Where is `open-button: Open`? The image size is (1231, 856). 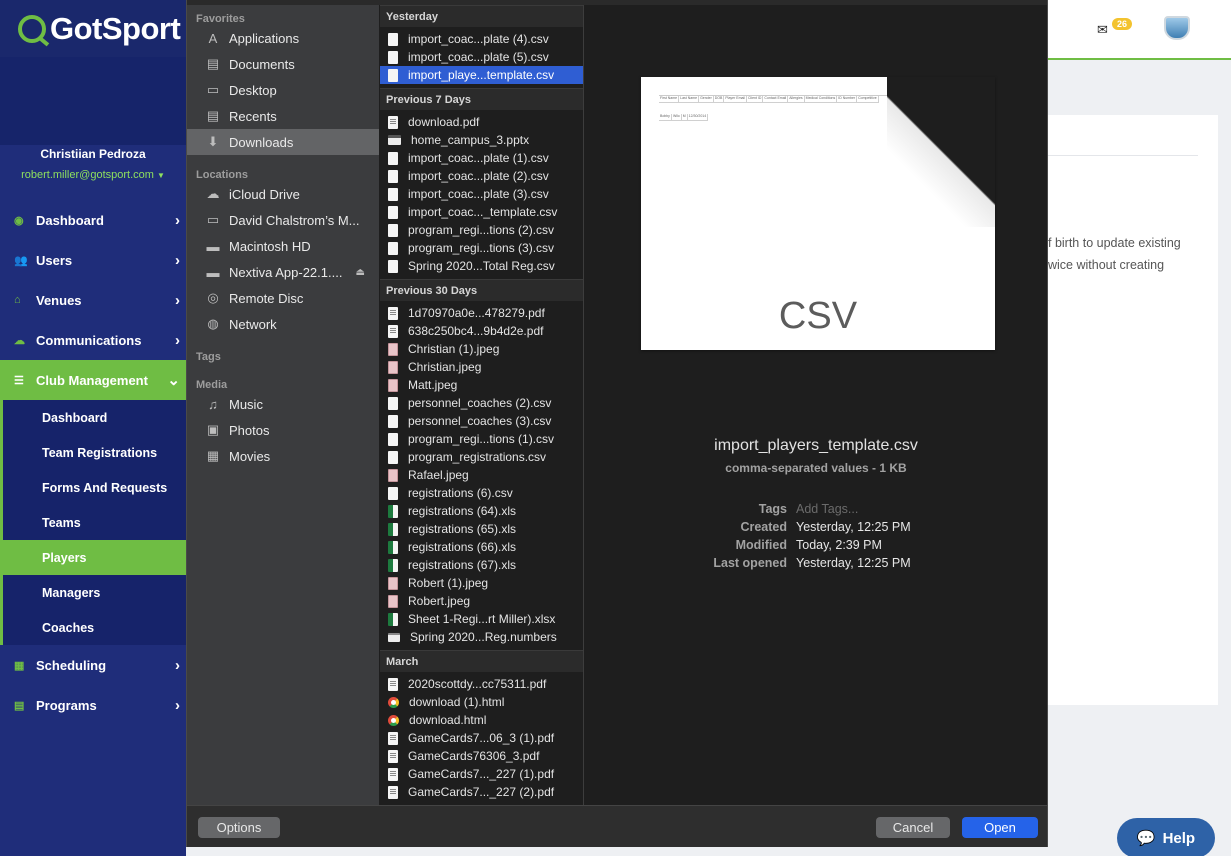 open-button: Open is located at coordinates (1000, 827).